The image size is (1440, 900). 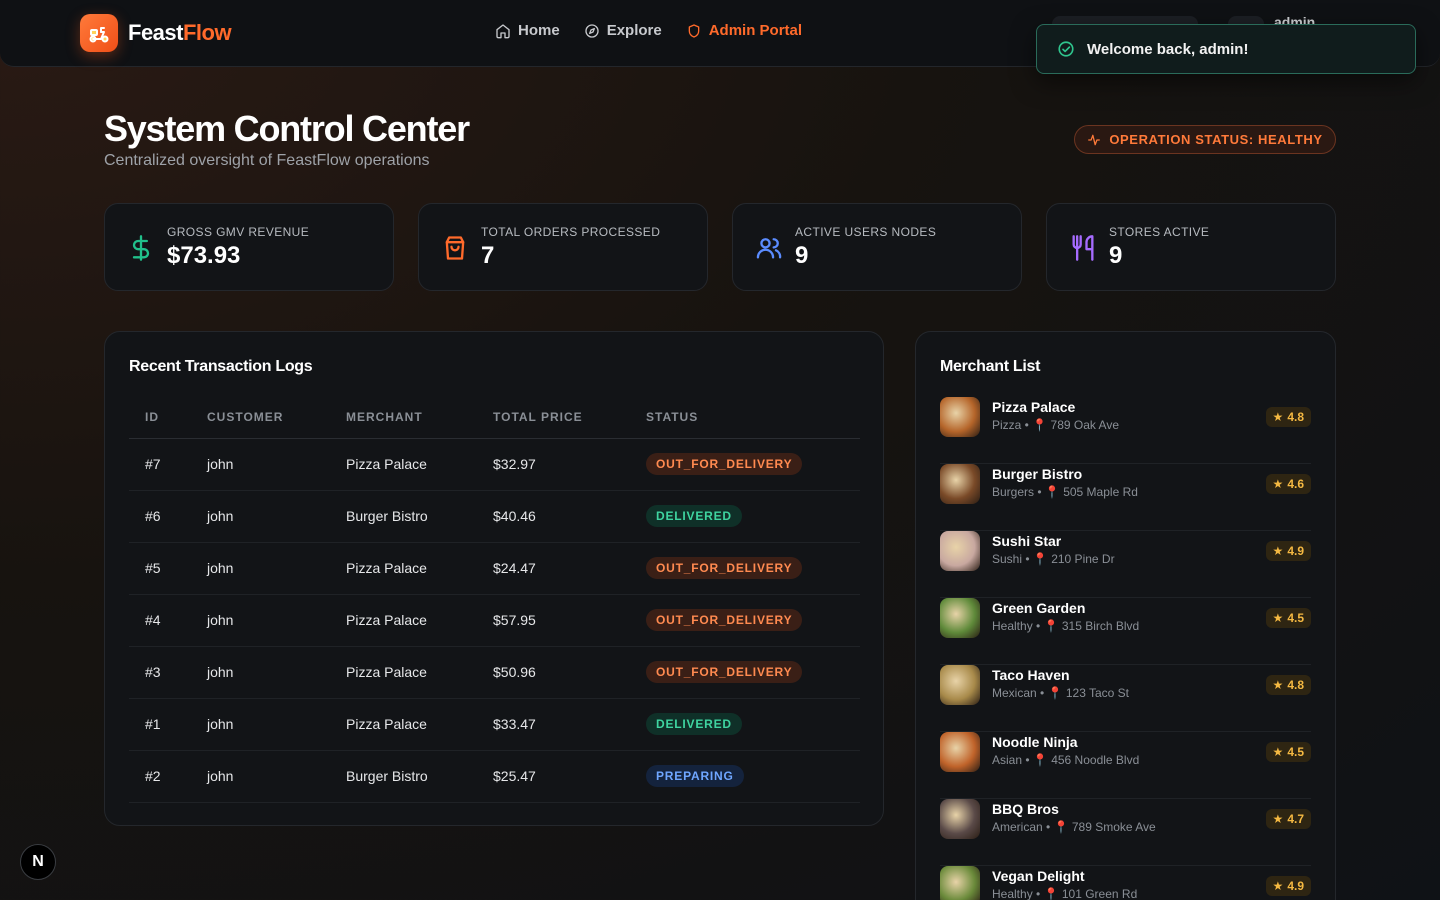 I want to click on cell-price: $32.97, so click(x=569, y=464).